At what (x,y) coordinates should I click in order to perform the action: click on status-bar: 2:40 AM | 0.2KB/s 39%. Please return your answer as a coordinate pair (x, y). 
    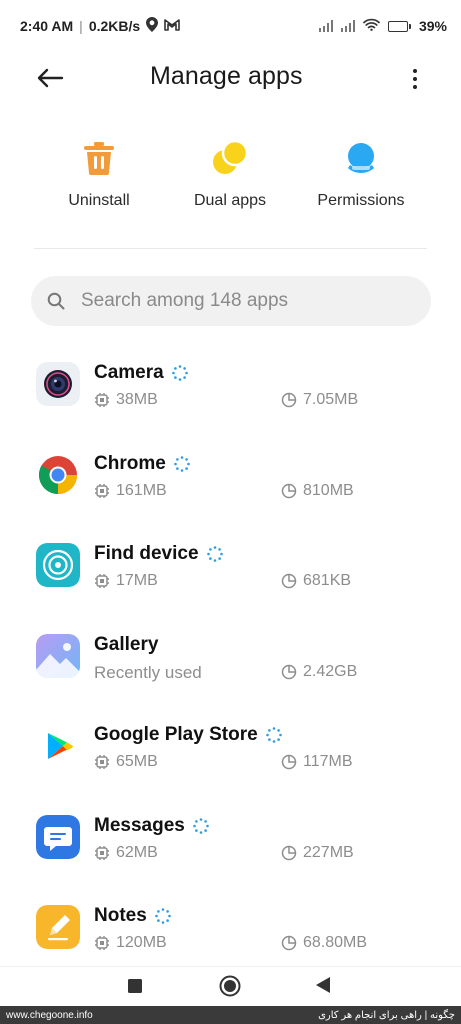
    Looking at the image, I should click on (230, 26).